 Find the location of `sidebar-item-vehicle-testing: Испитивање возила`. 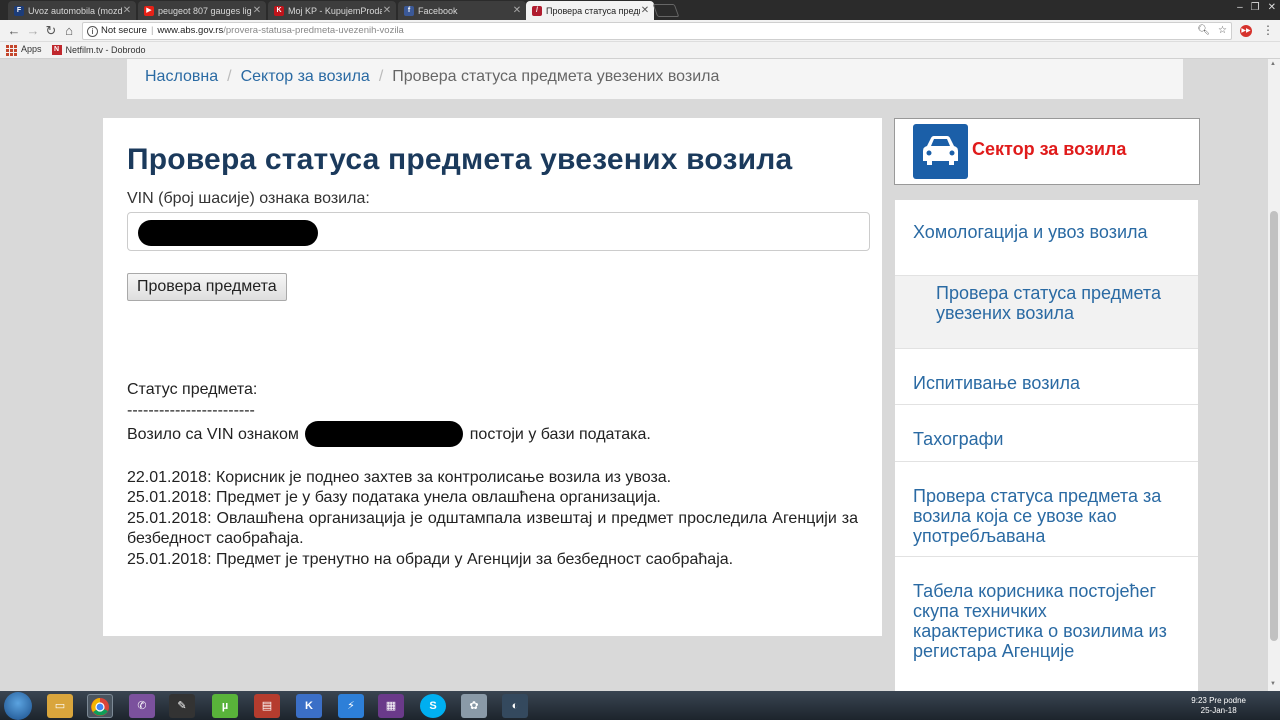

sidebar-item-vehicle-testing: Испитивање возила is located at coordinates (1046, 377).